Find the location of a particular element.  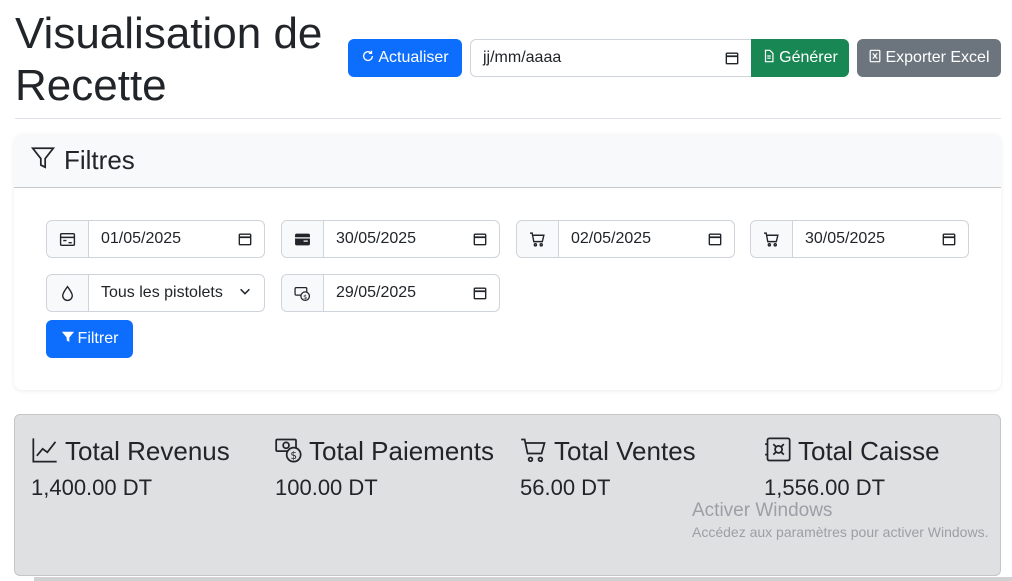

stat-caisse-label: Total Caisse is located at coordinates (869, 451).